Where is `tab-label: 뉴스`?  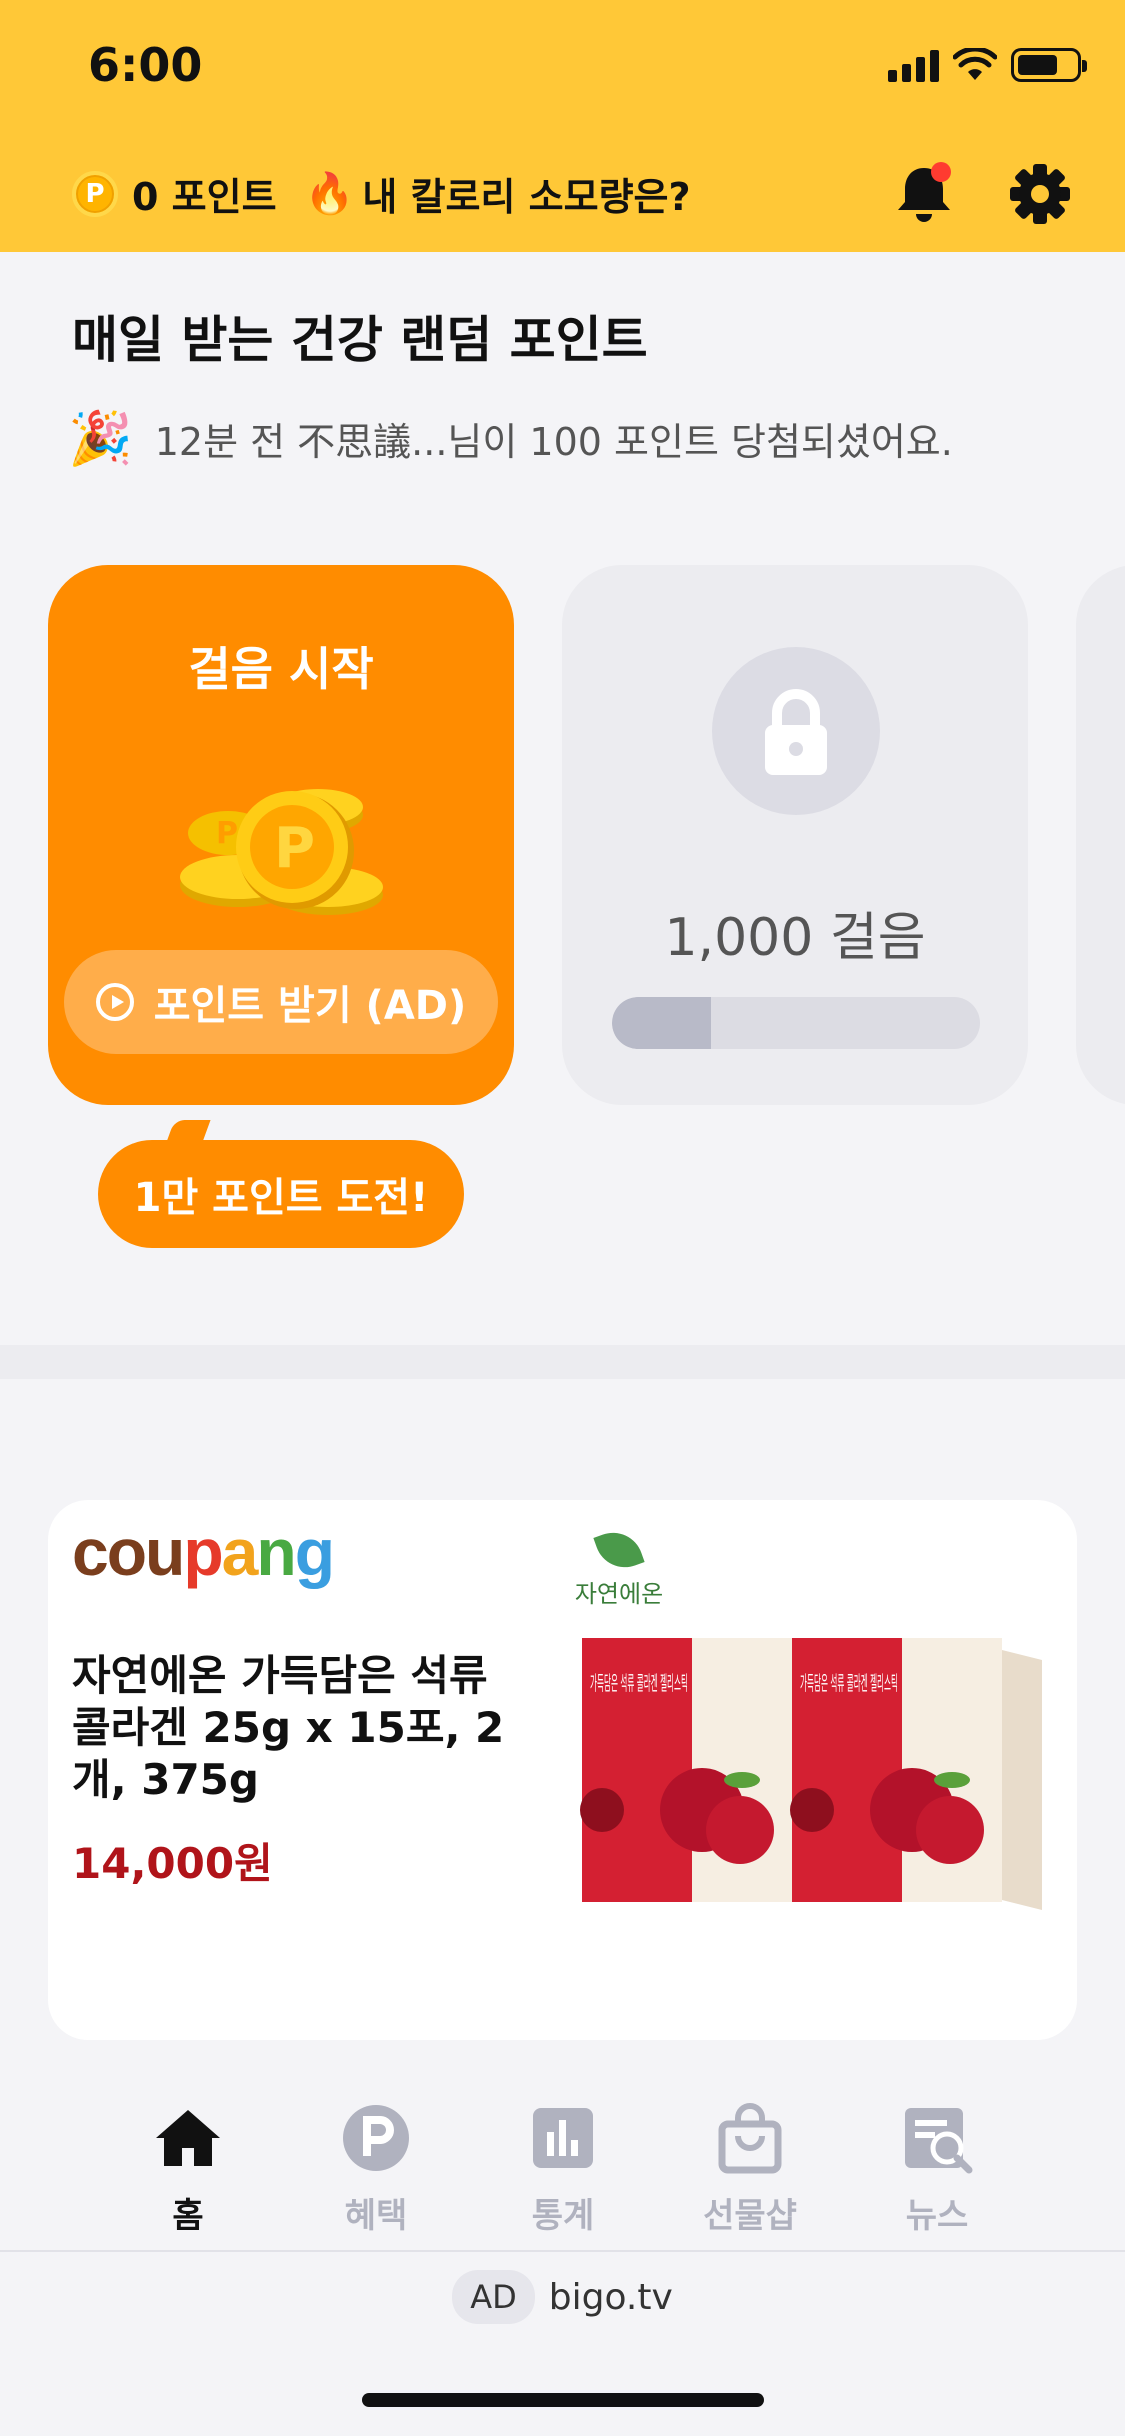 tab-label: 뉴스 is located at coordinates (937, 2216).